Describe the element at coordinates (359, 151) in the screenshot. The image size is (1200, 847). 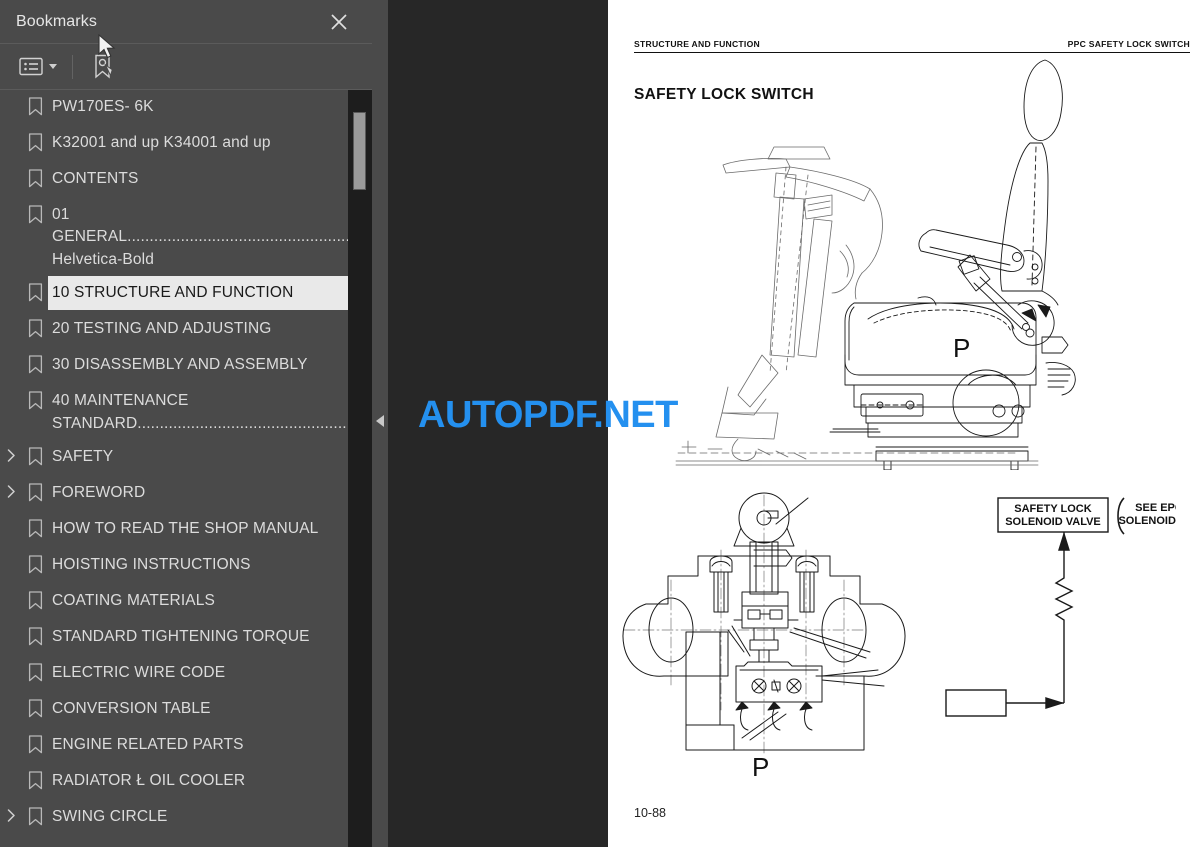
I see `bookmarks-scrollbar-thumb` at that location.